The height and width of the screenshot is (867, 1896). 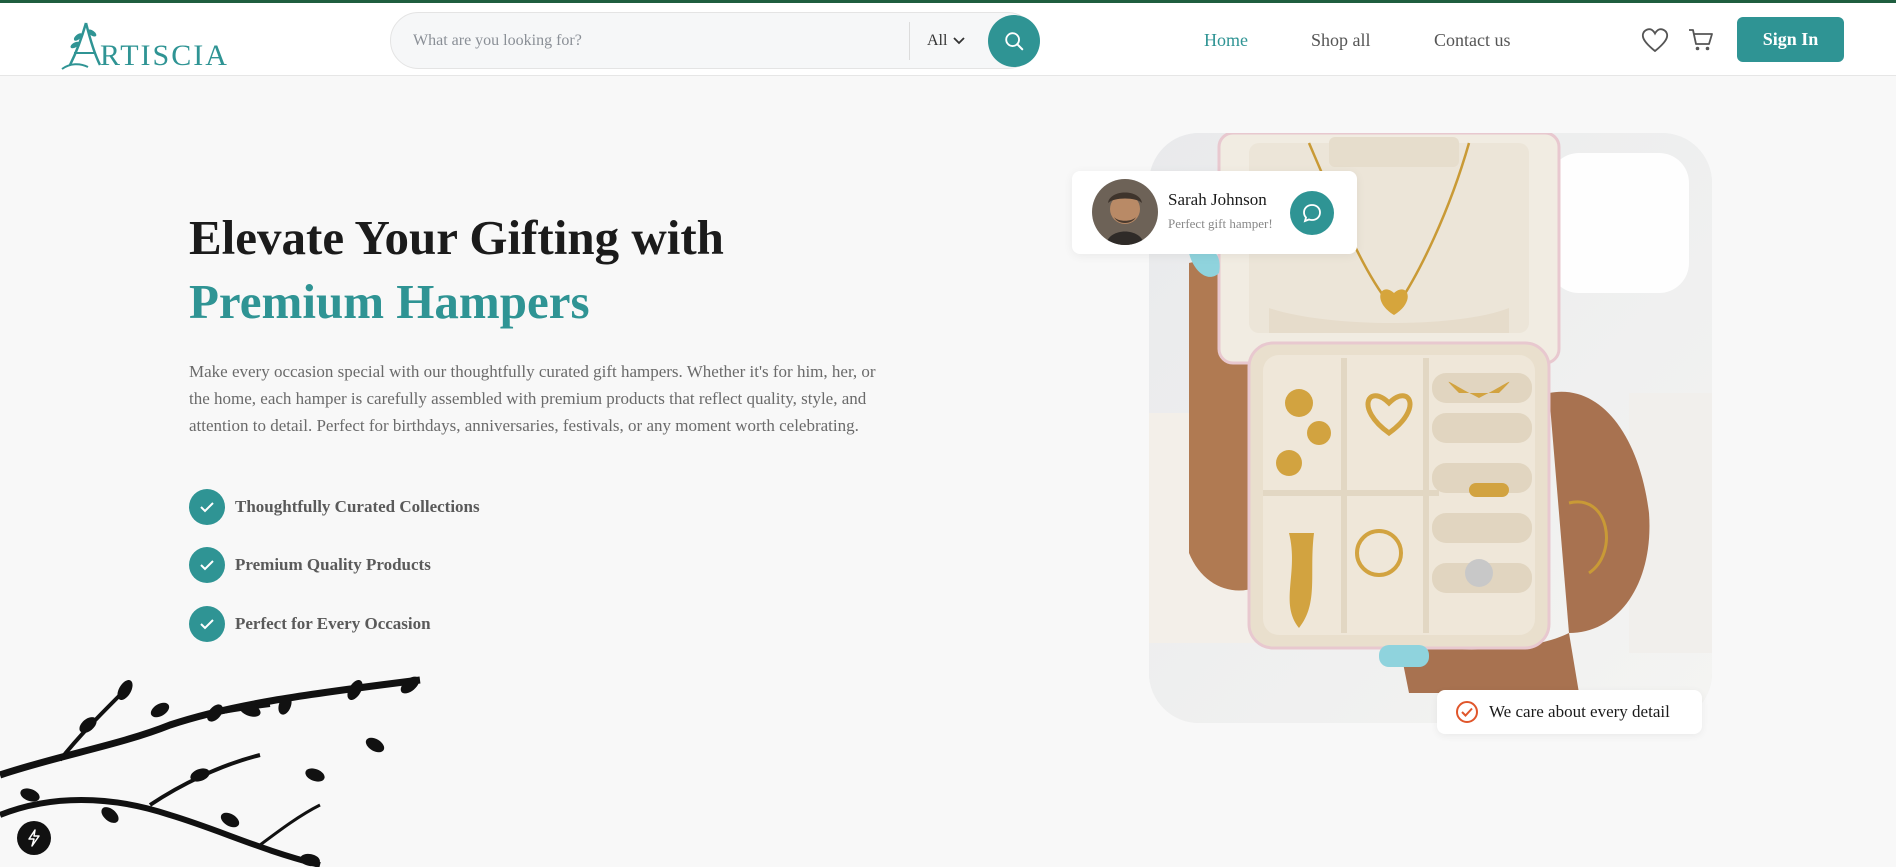 I want to click on nav-shop-all: Shop all, so click(x=1341, y=40).